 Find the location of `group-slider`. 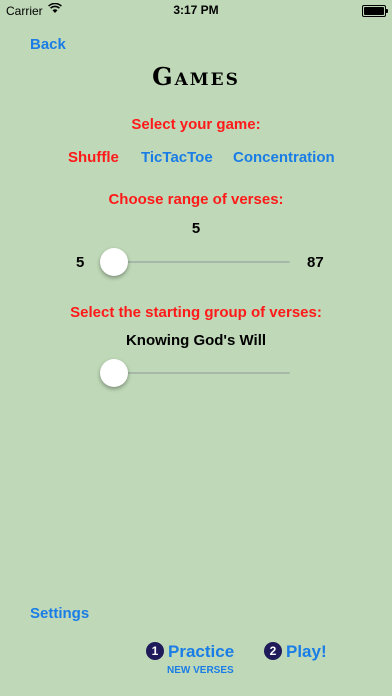

group-slider is located at coordinates (195, 373).